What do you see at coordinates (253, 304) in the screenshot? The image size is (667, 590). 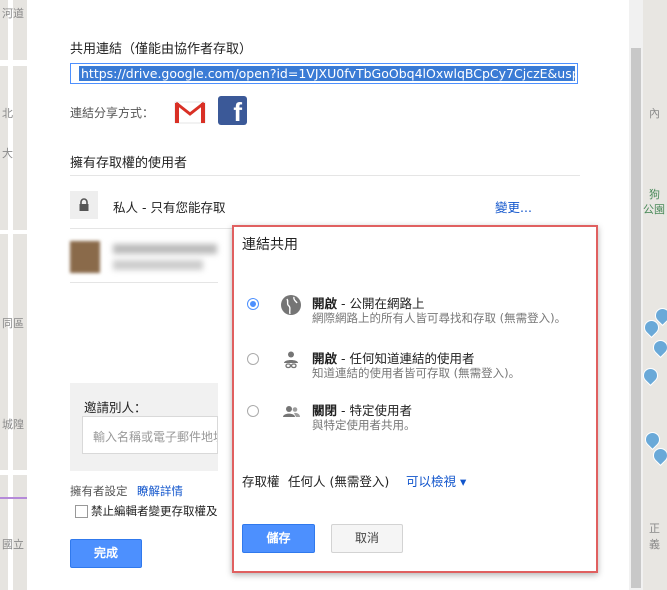 I see `radio-public` at bounding box center [253, 304].